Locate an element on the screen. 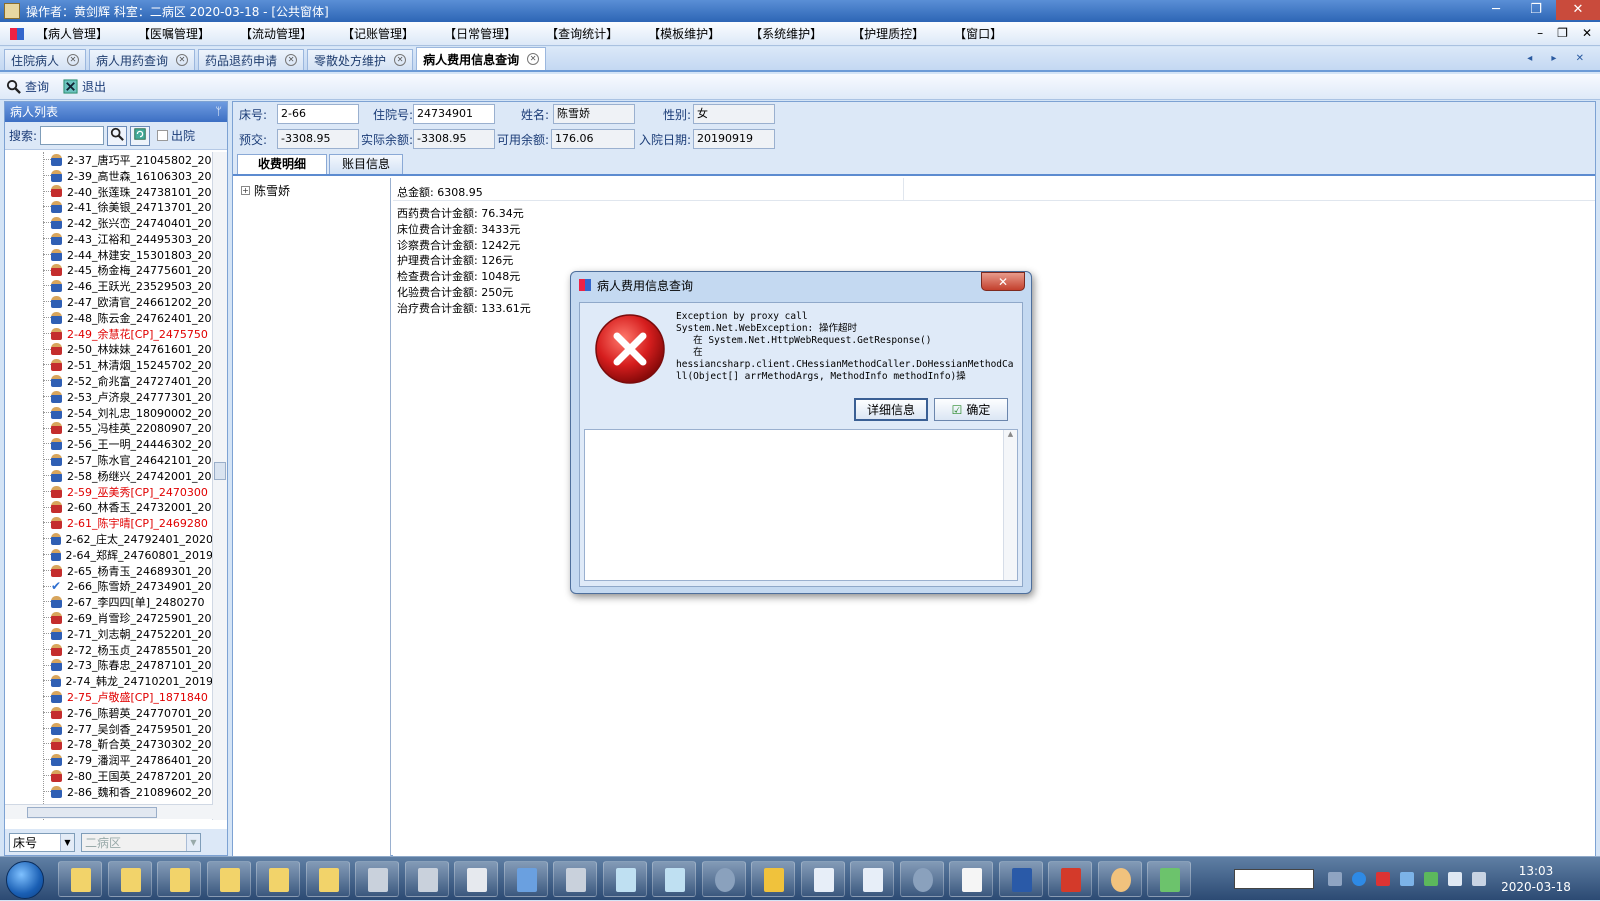  menu-query-stats: 【查询统计】 is located at coordinates (582, 33).